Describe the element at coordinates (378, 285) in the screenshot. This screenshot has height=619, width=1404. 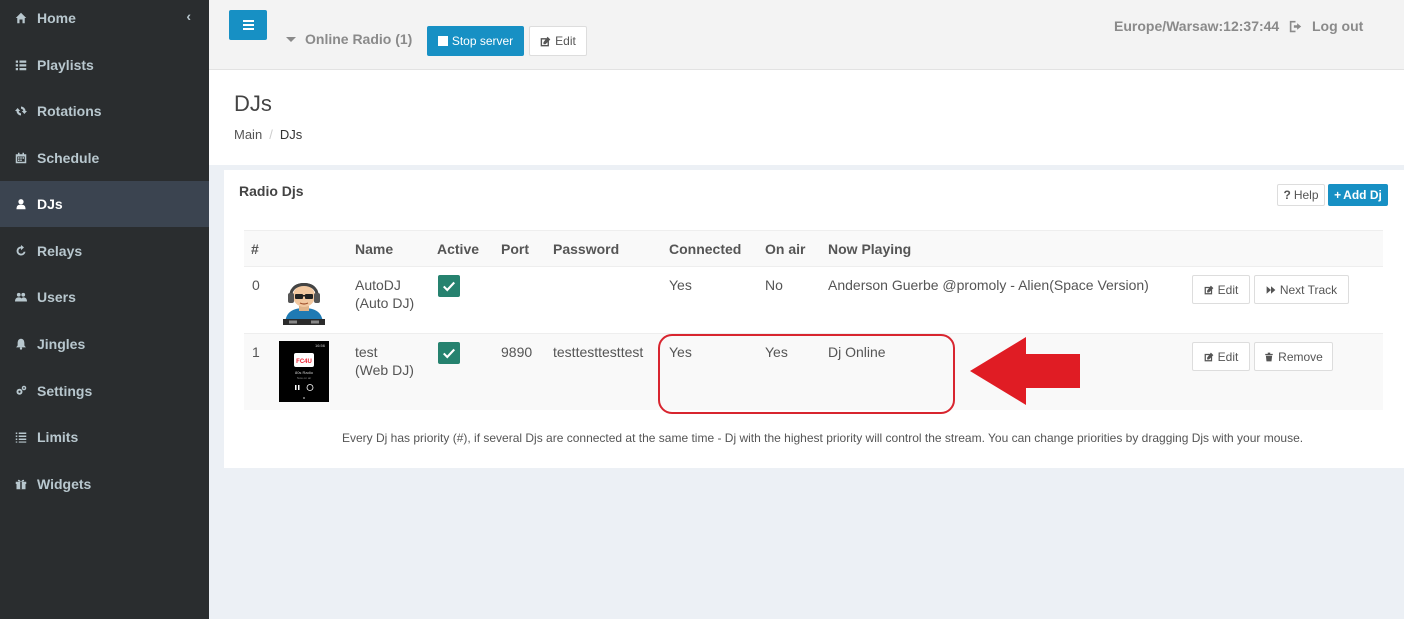
I see `dj-name: AutoDJ` at that location.